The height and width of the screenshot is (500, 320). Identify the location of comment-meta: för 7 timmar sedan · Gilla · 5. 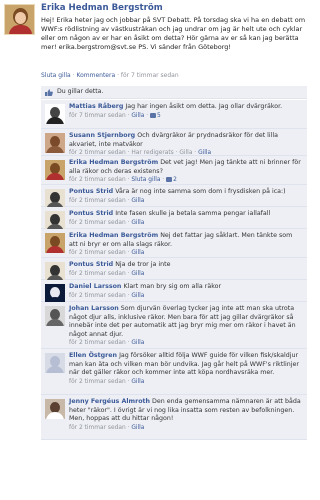
(115, 115).